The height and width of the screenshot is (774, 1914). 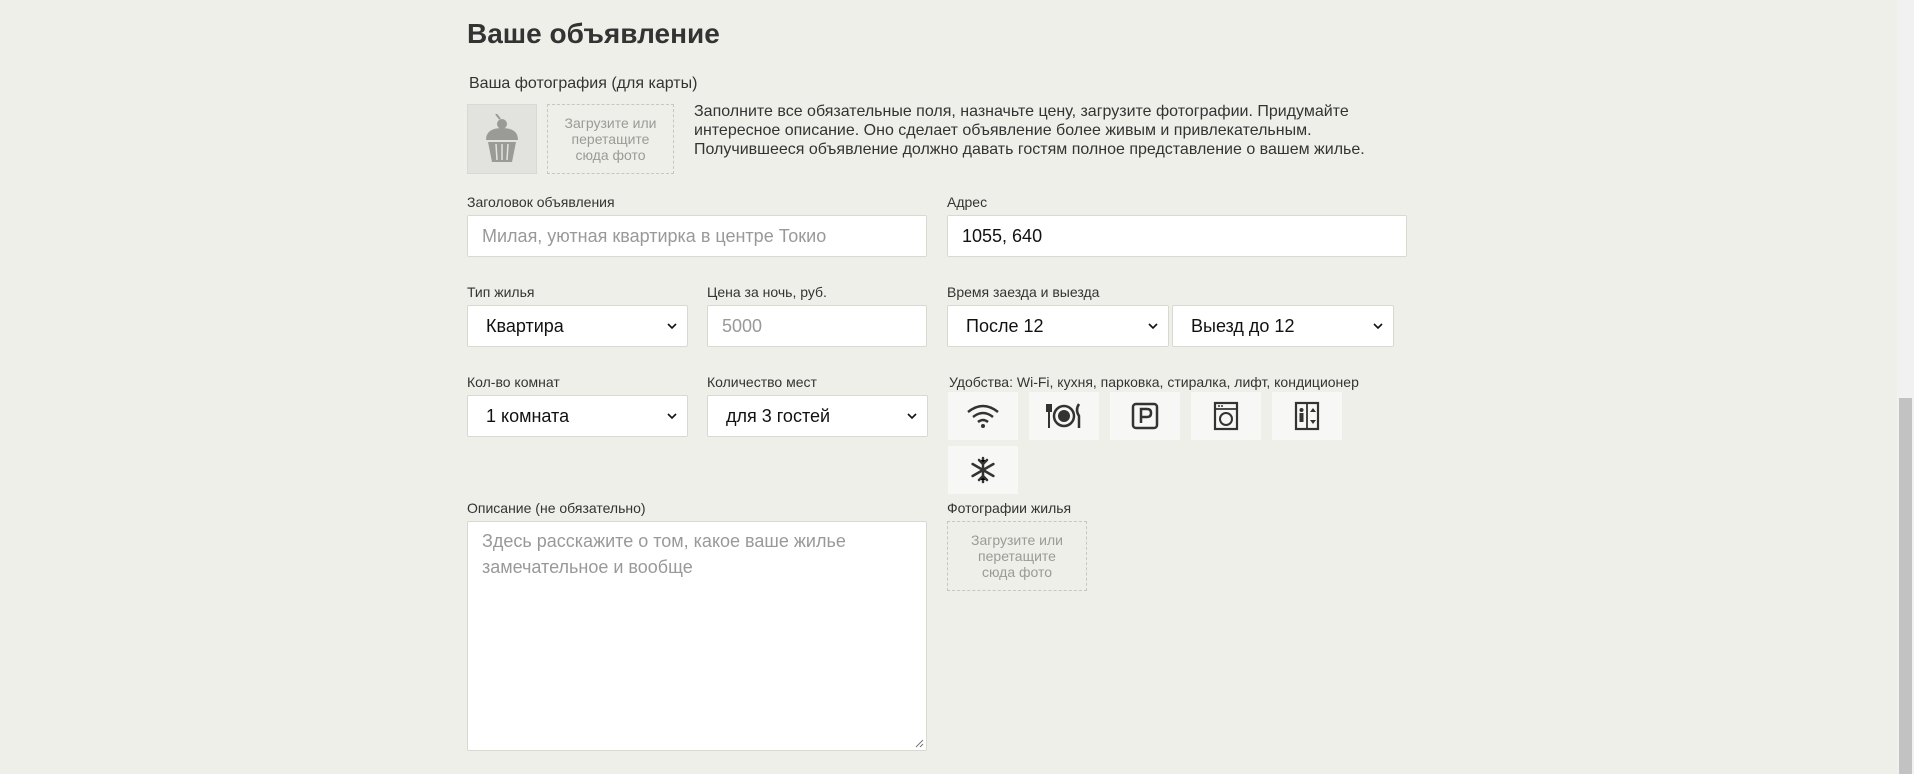 I want to click on rooms-label: Кол-во комнат, so click(x=513, y=382).